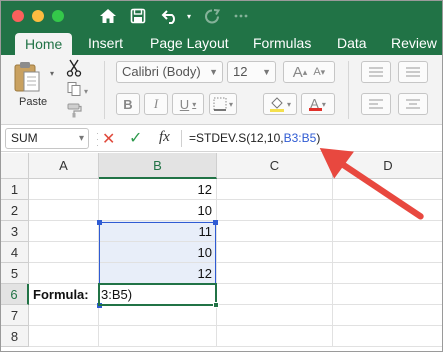 The height and width of the screenshot is (352, 443). I want to click on cell-a2, so click(64, 210).